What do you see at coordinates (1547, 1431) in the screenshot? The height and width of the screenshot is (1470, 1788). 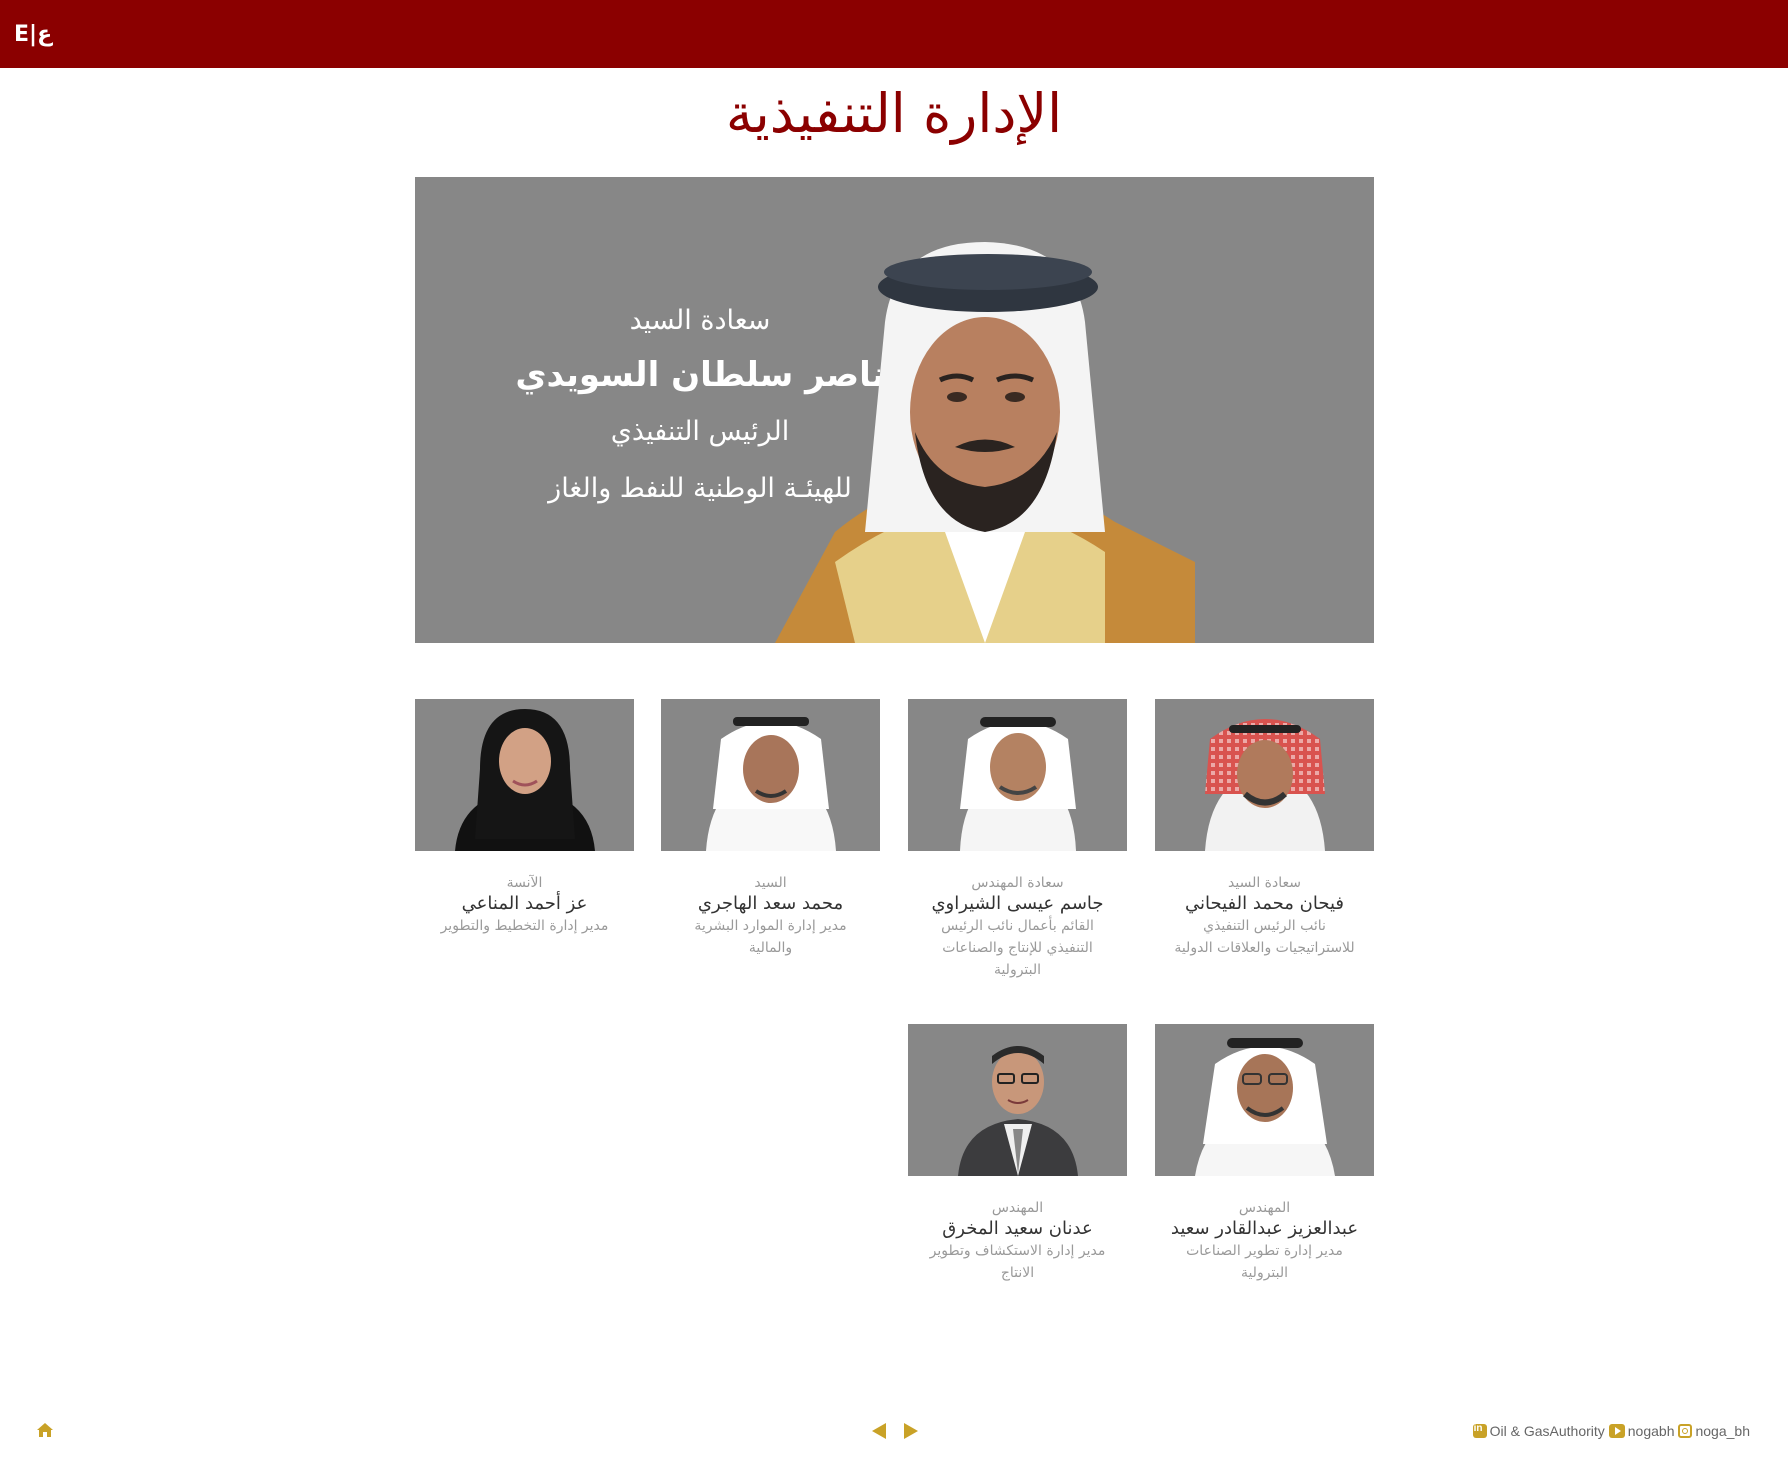 I see `linkedin-label: Oil & GasAuthority` at bounding box center [1547, 1431].